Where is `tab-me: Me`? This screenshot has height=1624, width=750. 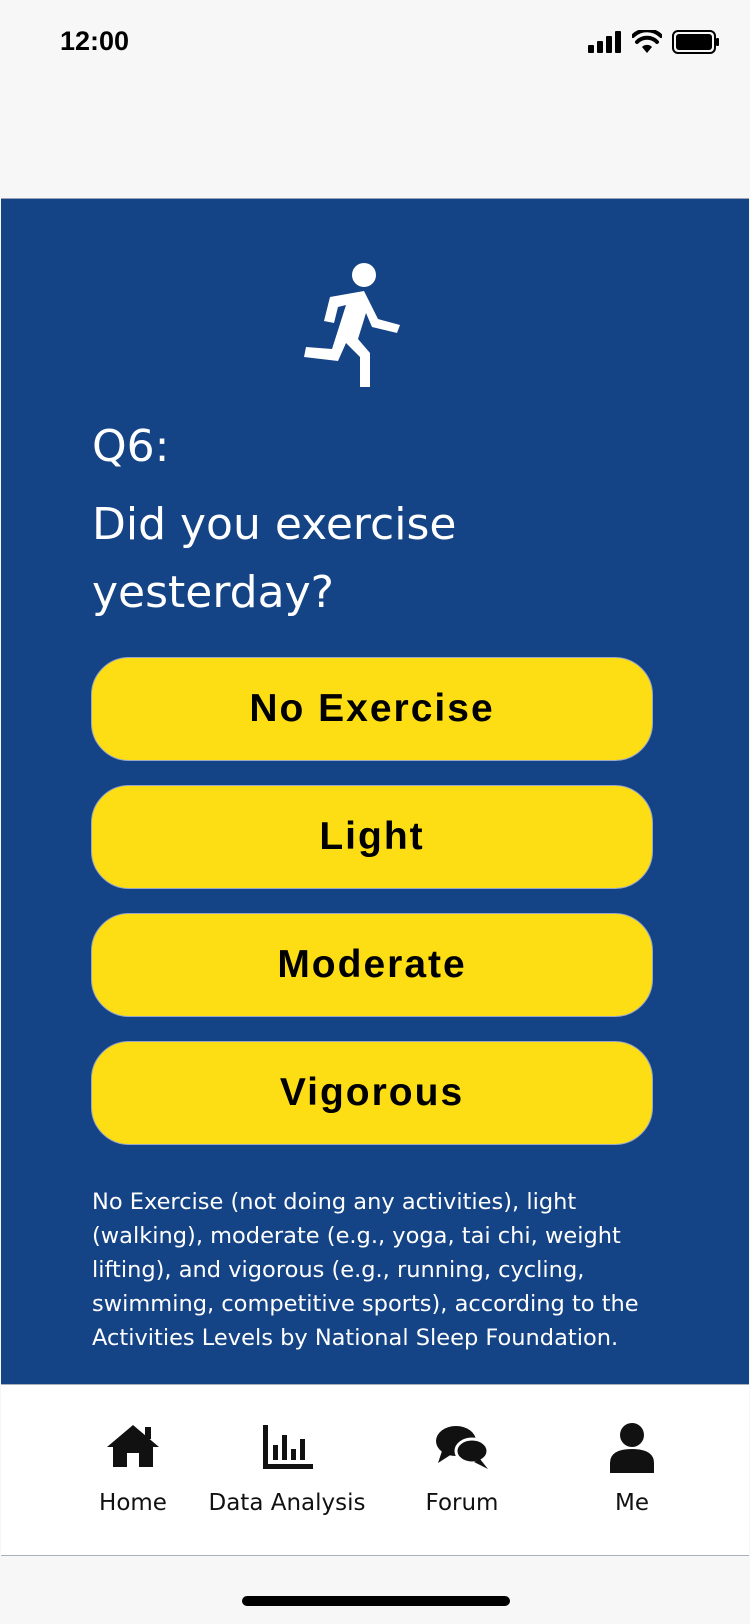
tab-me: Me is located at coordinates (632, 1470).